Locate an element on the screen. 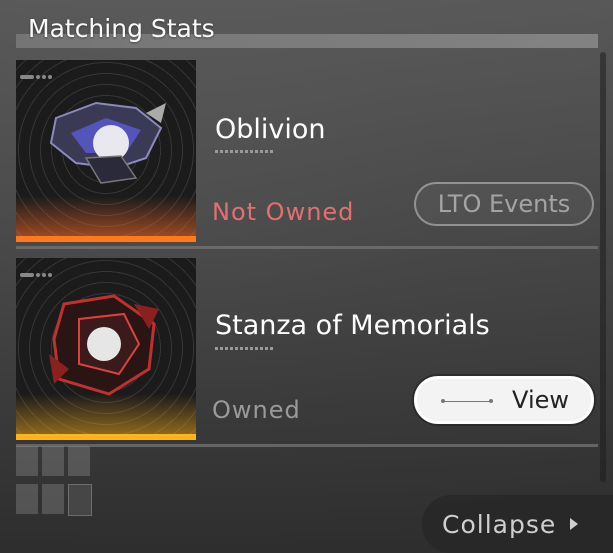  chevron-right-icon is located at coordinates (574, 524).